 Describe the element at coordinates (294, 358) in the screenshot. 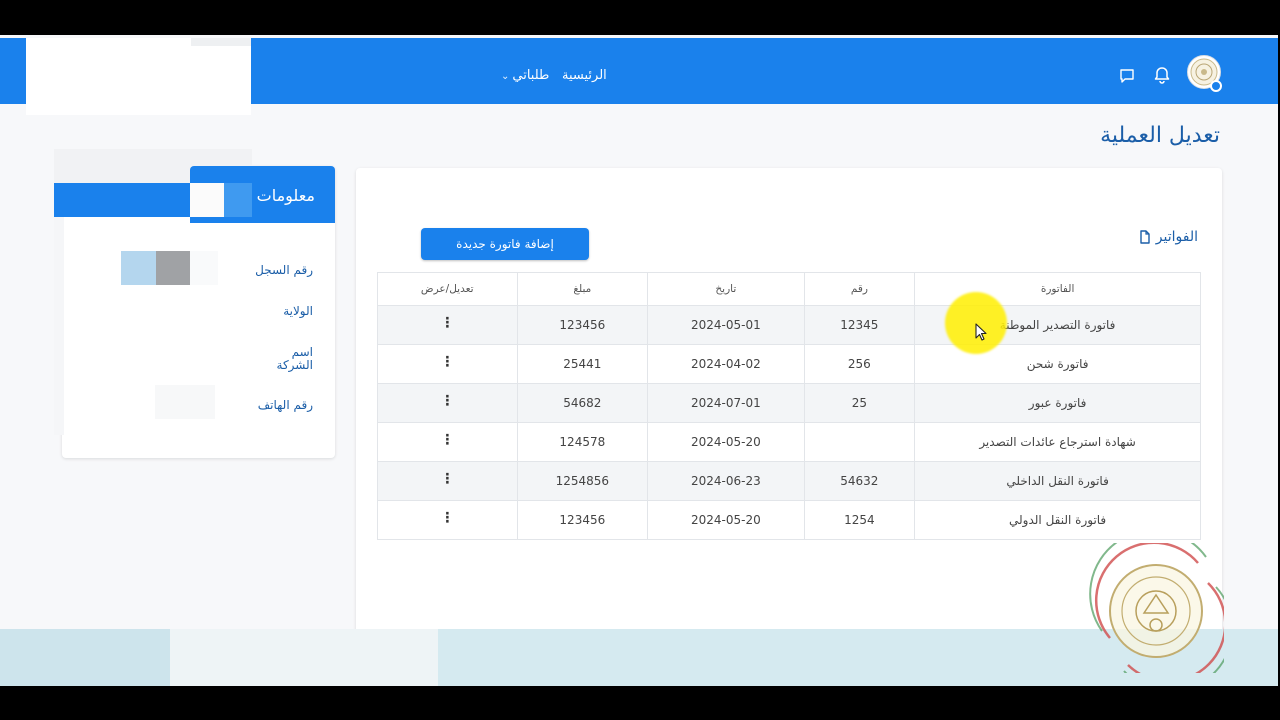

I see `info-label-company: اسم الشركة` at that location.